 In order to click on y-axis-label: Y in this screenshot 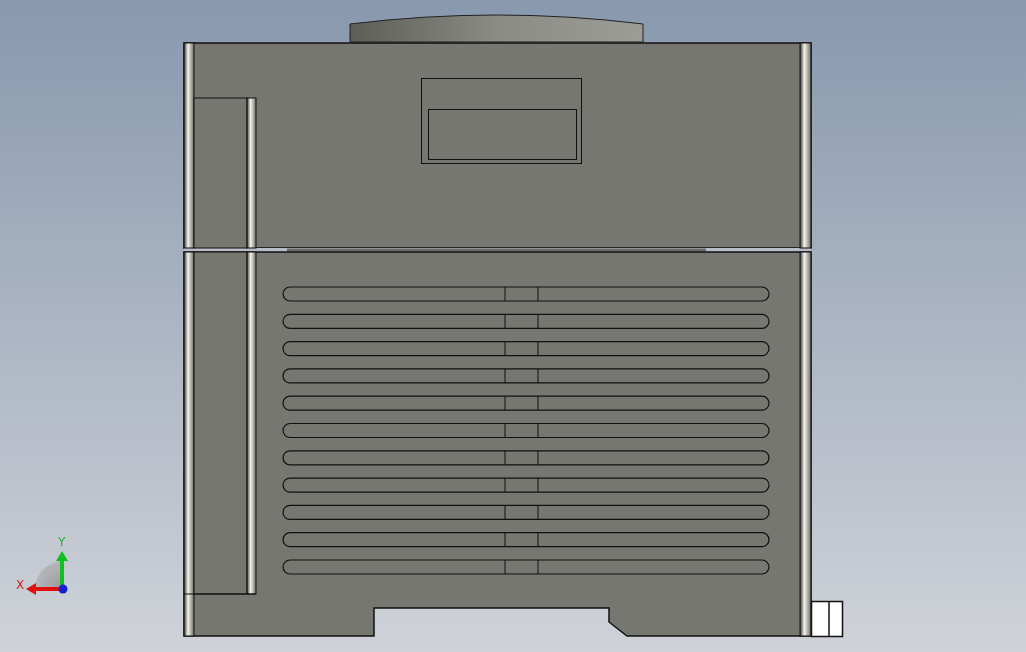, I will do `click(62, 542)`.